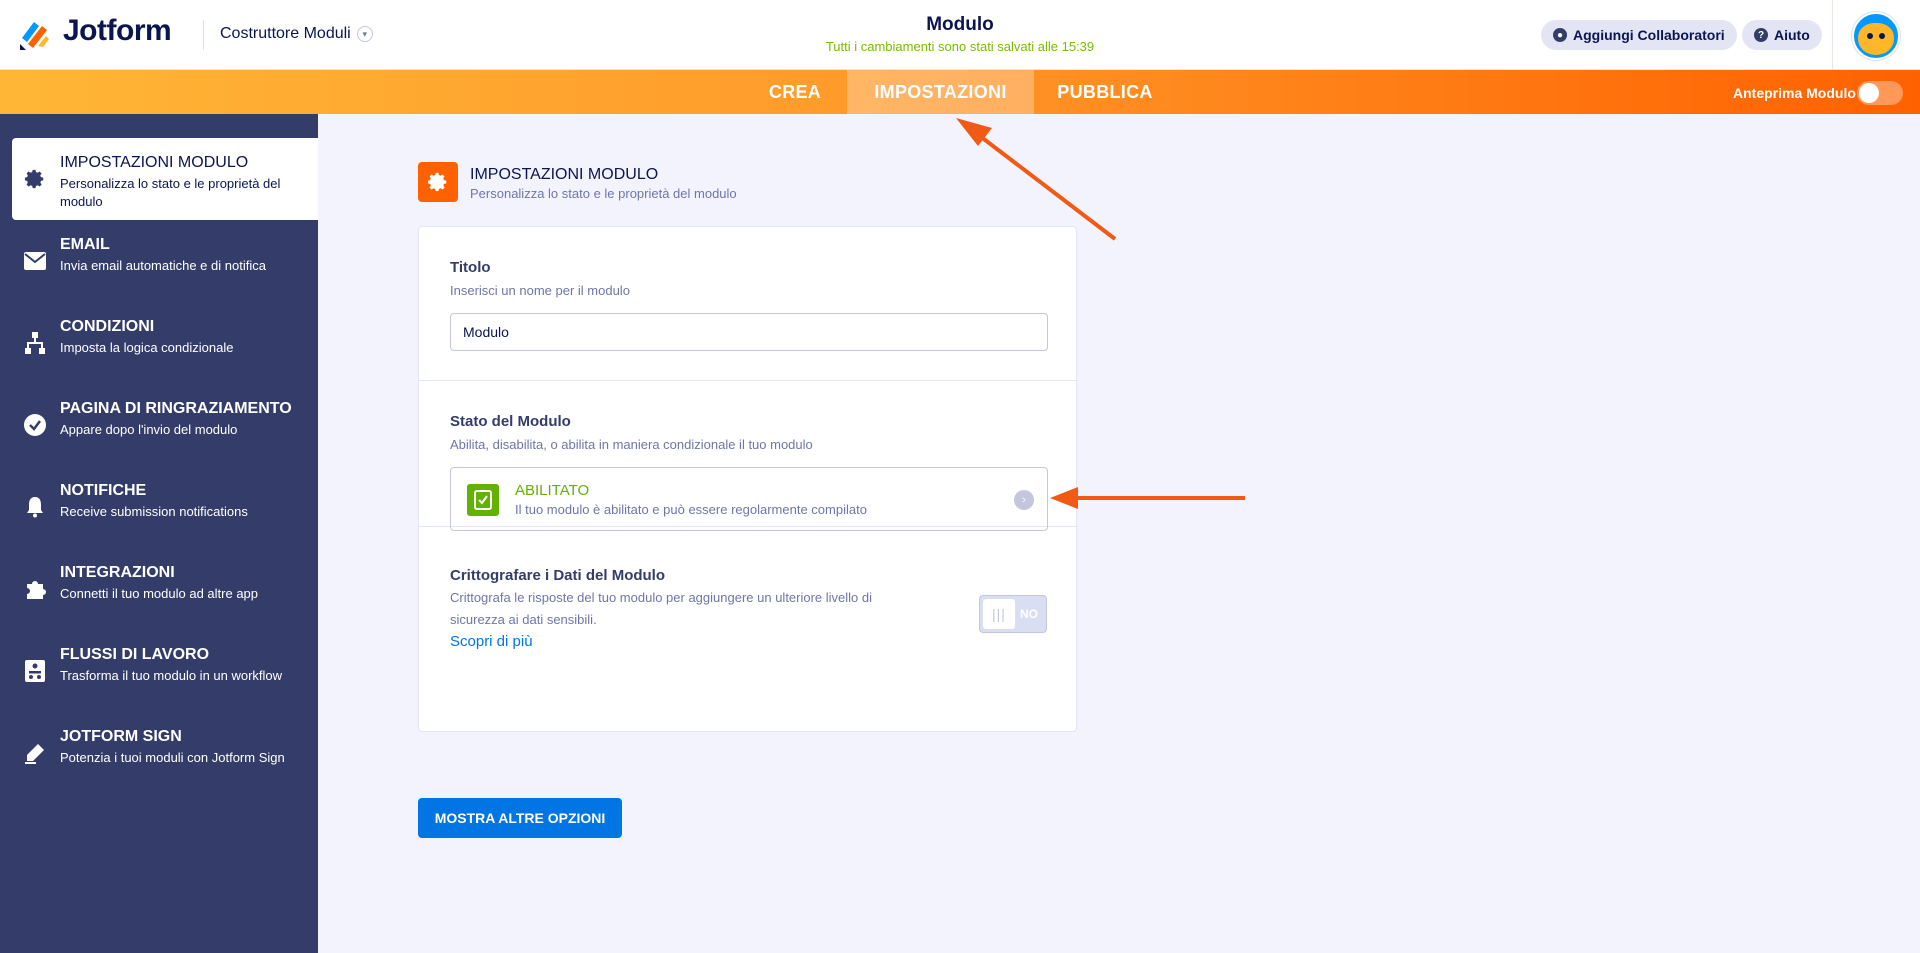  Describe the element at coordinates (117, 31) in the screenshot. I see `brand-name: Jotform` at that location.